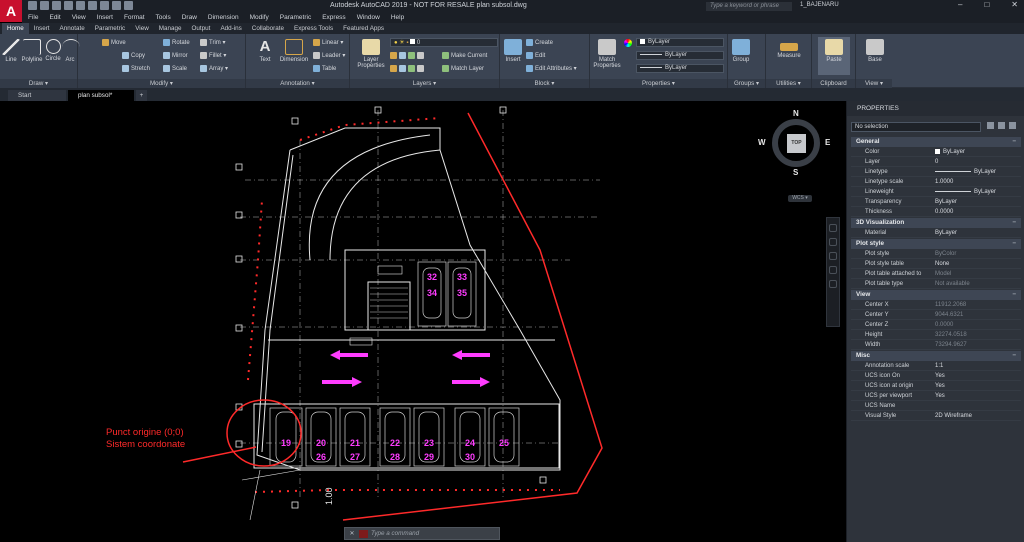  I want to click on layer-thaw-icon, so click(411, 68).